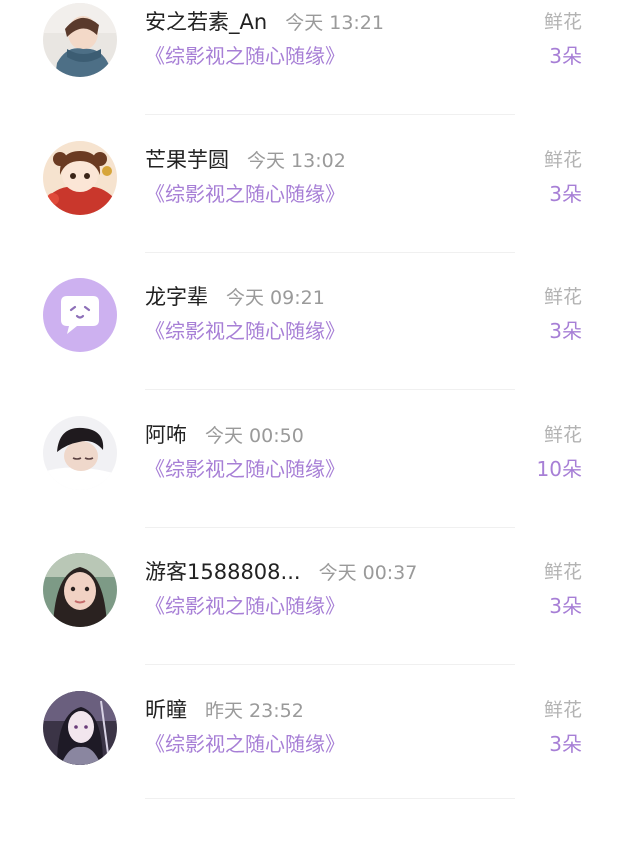 The width and height of the screenshot is (640, 865). I want to click on boy-sleeping-avatar-icon, so click(80, 453).